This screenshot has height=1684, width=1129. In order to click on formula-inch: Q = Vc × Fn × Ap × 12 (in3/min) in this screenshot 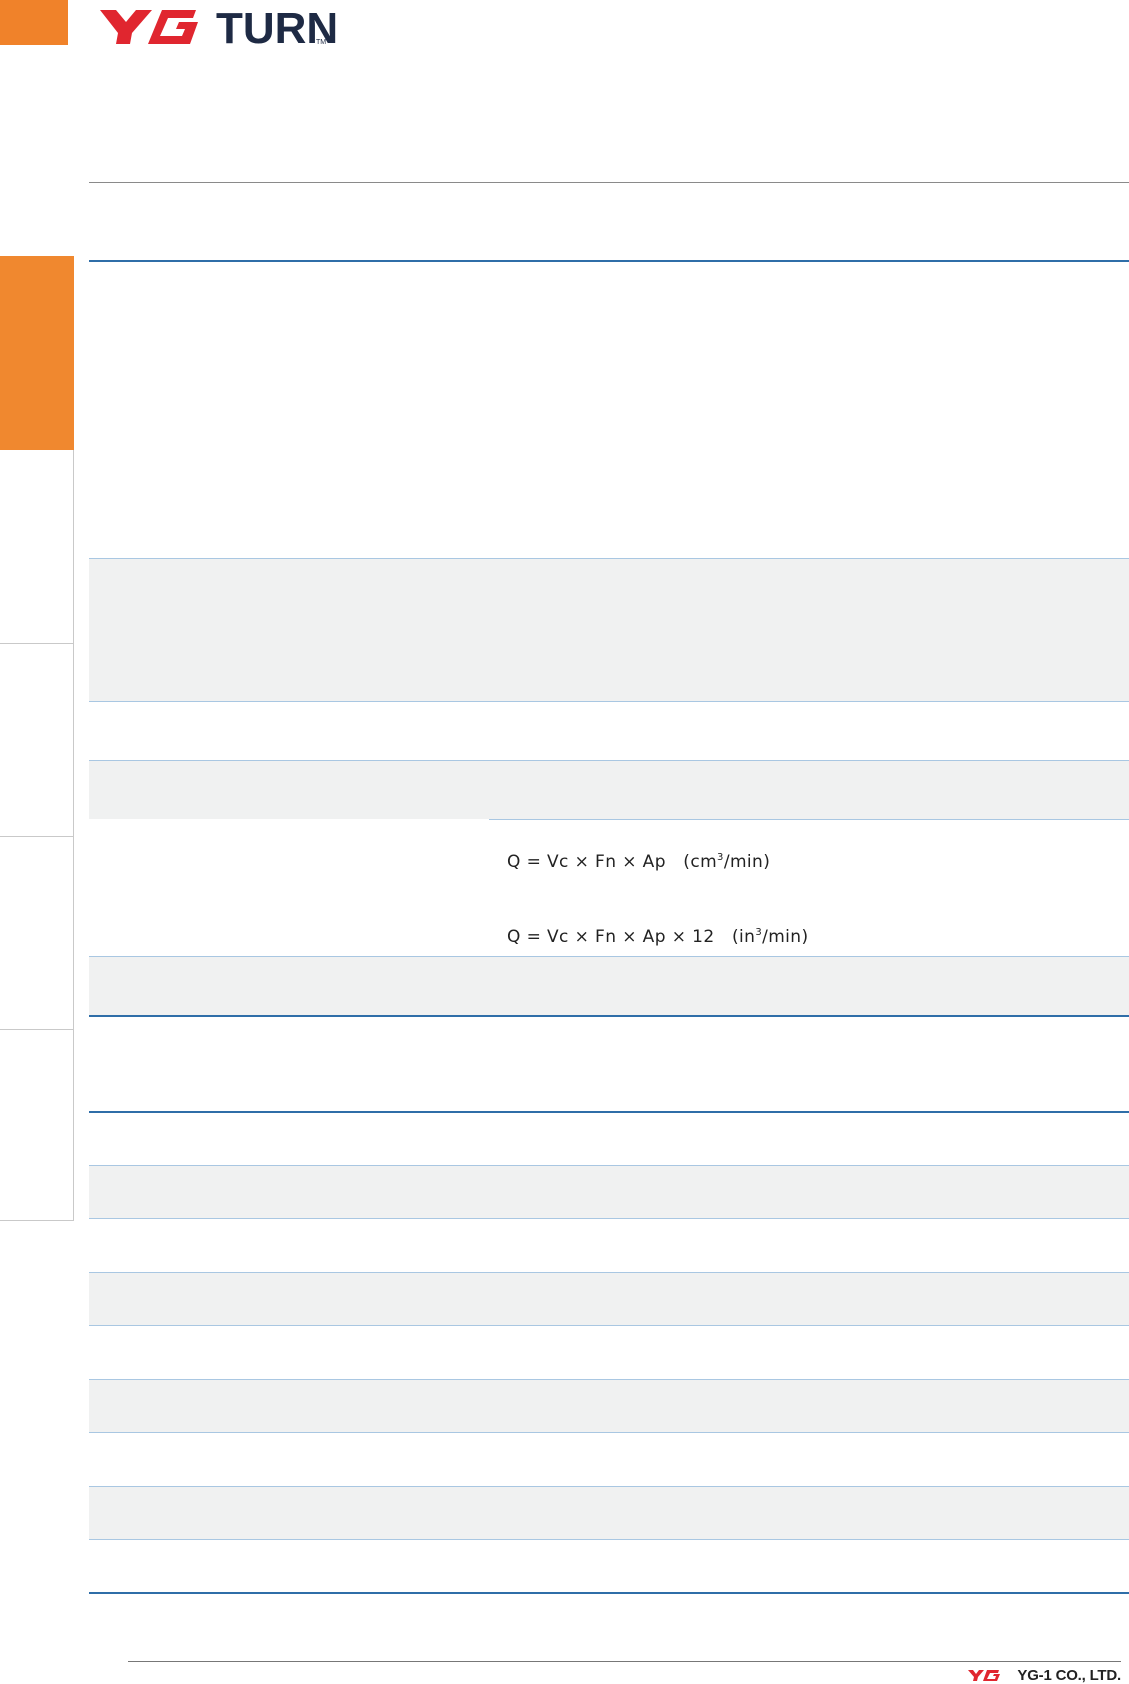, I will do `click(658, 937)`.